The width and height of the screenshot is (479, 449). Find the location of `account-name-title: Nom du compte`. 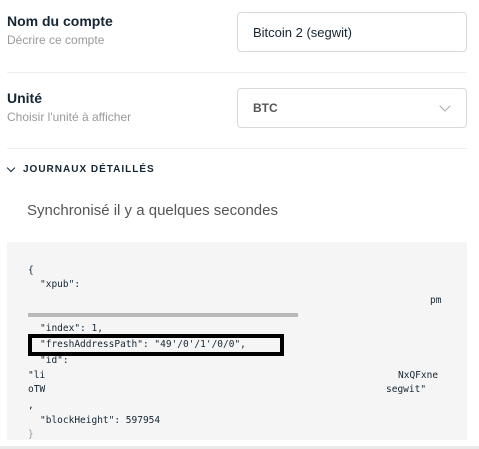

account-name-title: Nom du compte is located at coordinates (60, 21).